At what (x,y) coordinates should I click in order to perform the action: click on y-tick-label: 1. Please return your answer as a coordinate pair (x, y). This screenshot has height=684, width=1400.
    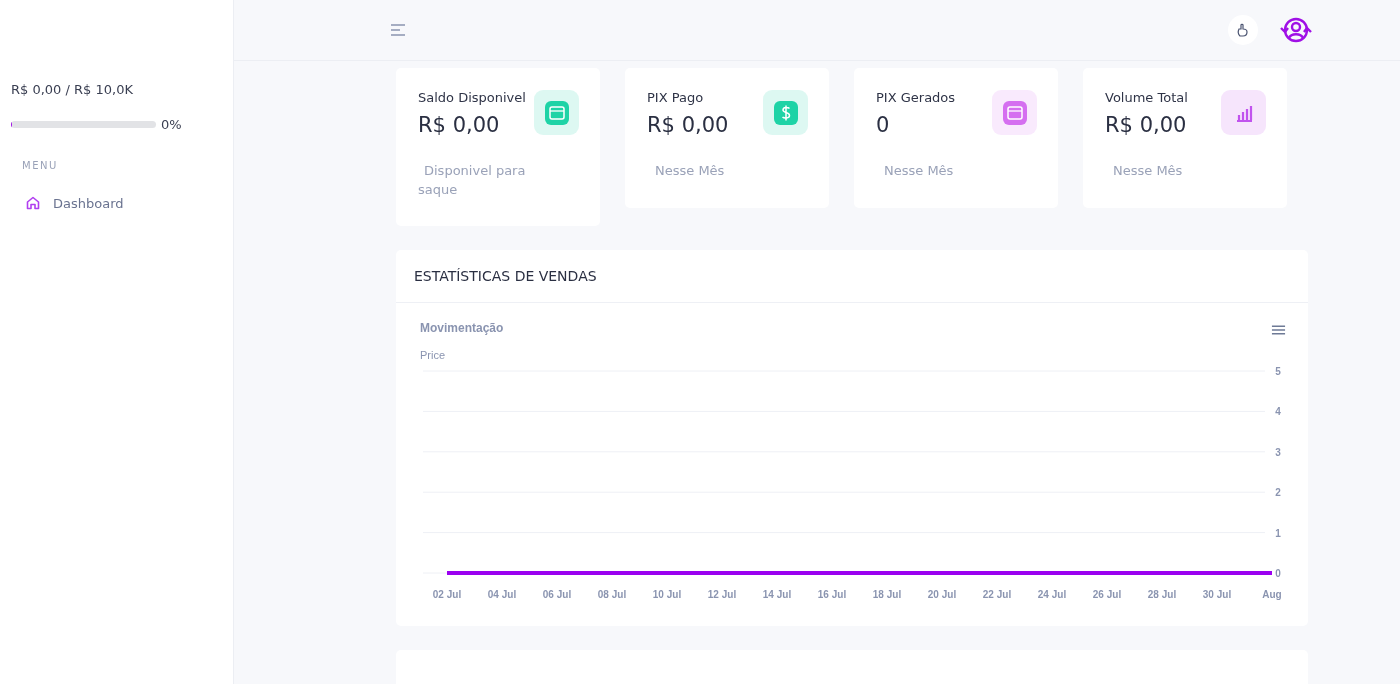
    Looking at the image, I should click on (1278, 533).